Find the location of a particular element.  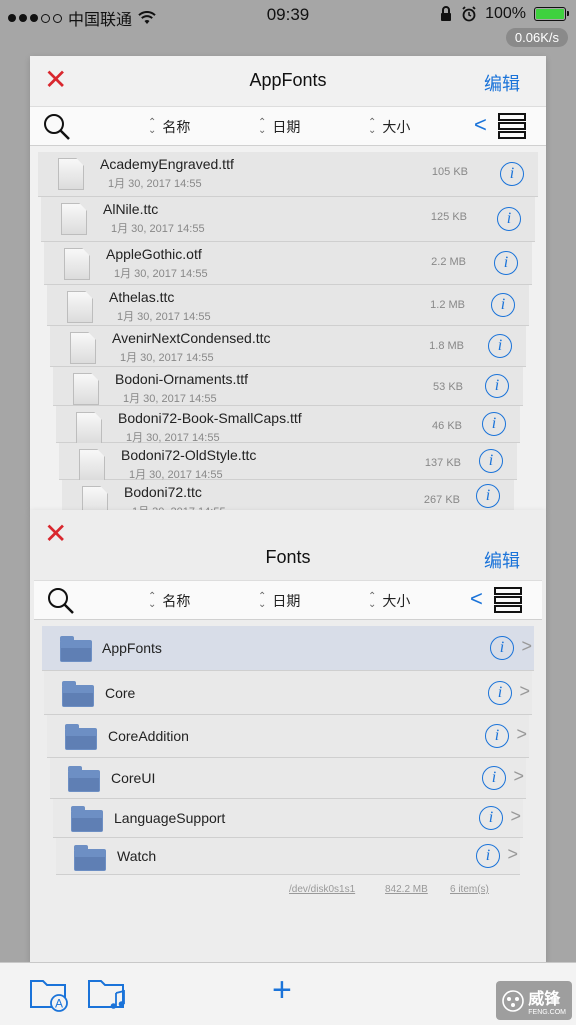

file-row: AlNile.ttc 1月 30, 2017 14:55 125 KB i is located at coordinates (288, 219).